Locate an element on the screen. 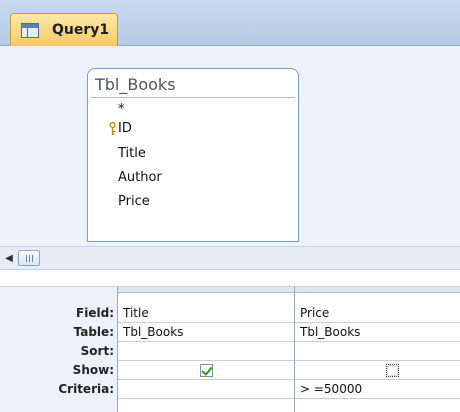  field-item-id-label: ID is located at coordinates (125, 128).